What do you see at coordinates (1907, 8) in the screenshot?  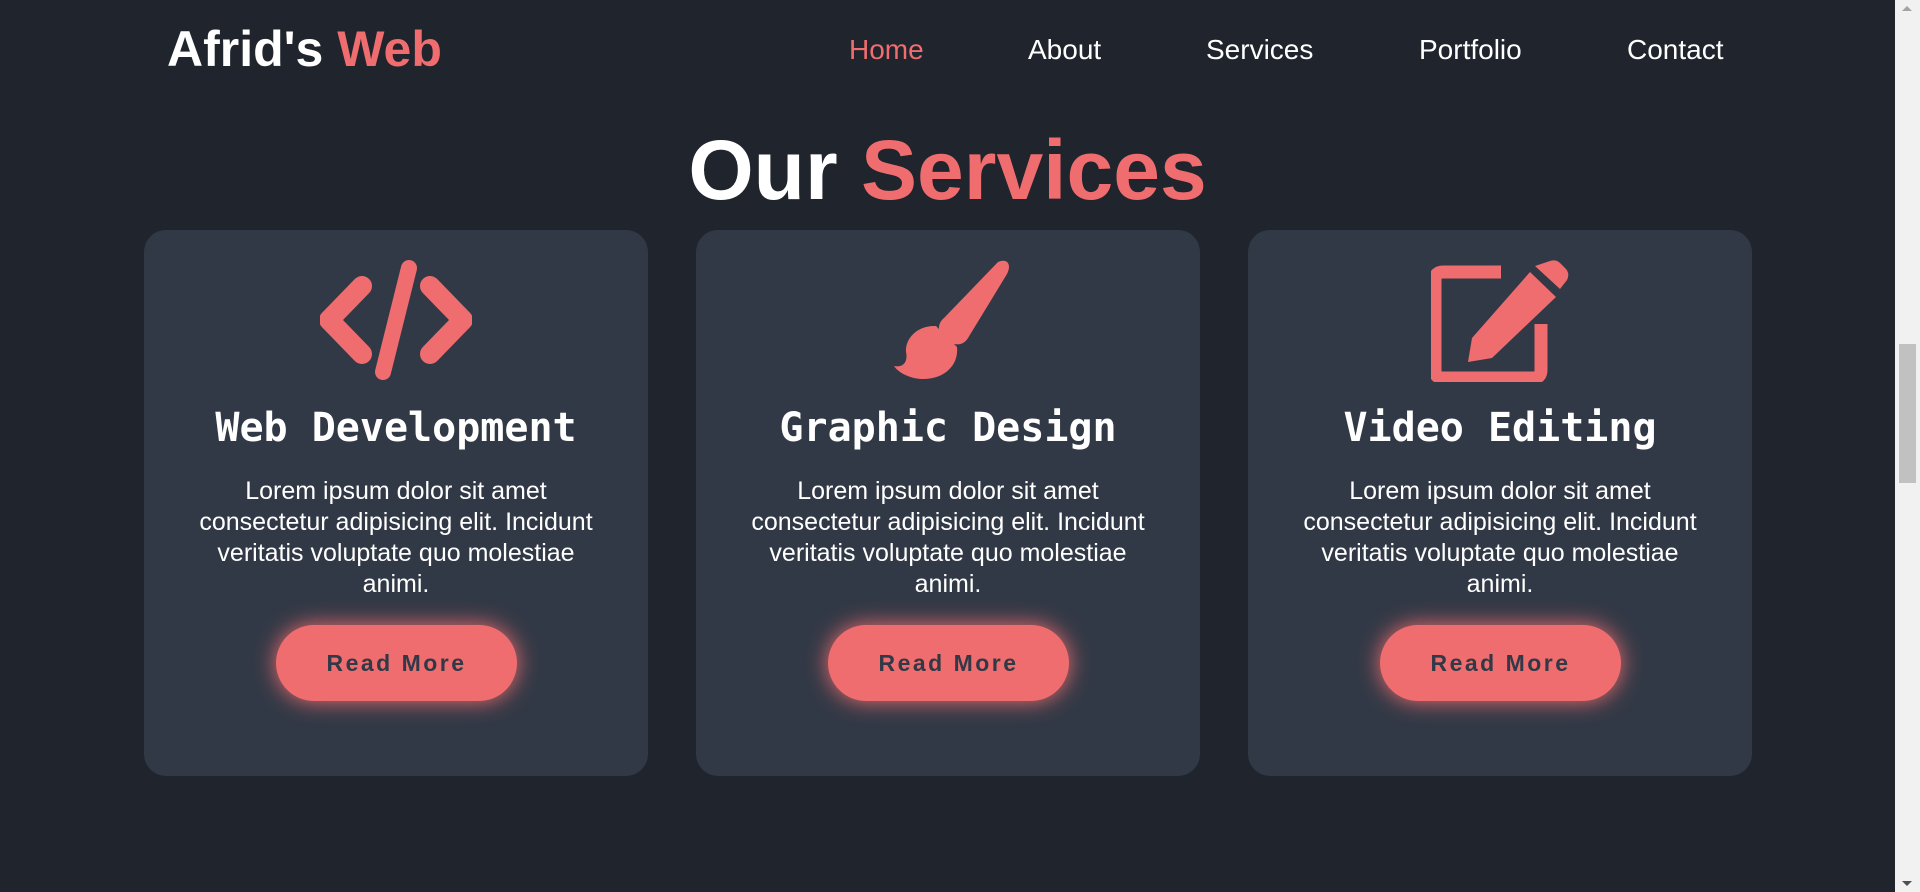 I see `scroll-up-arrow-icon` at bounding box center [1907, 8].